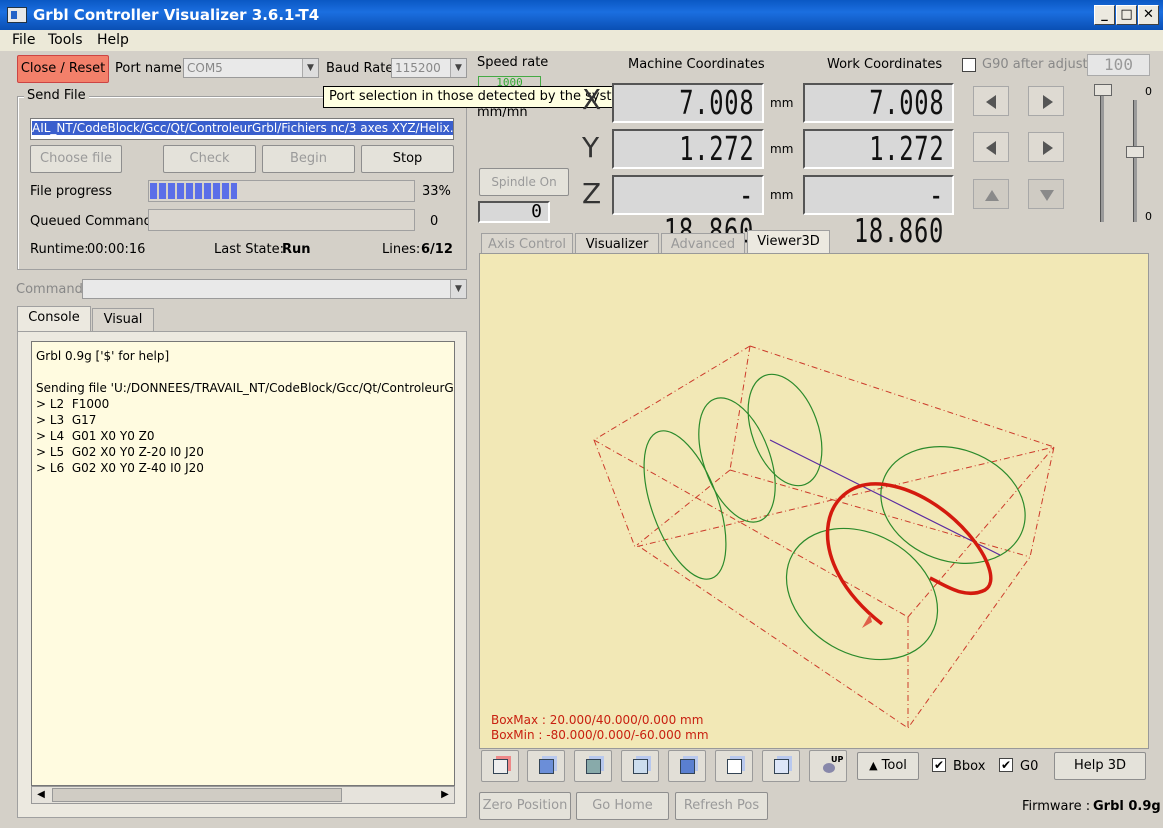 The height and width of the screenshot is (828, 1163). I want to click on view-bottom-button, so click(781, 766).